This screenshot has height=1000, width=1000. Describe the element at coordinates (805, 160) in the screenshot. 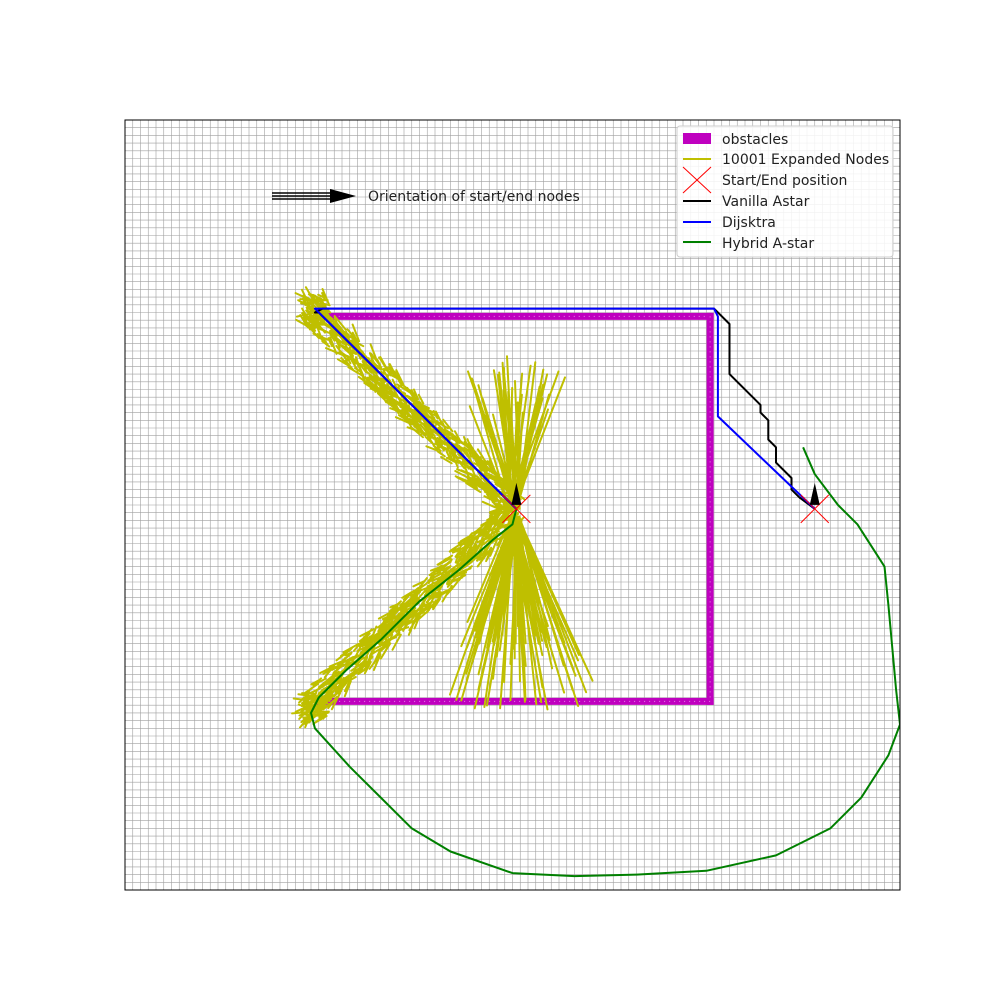

I see `legend-label: 10001 Expanded Nodes` at that location.